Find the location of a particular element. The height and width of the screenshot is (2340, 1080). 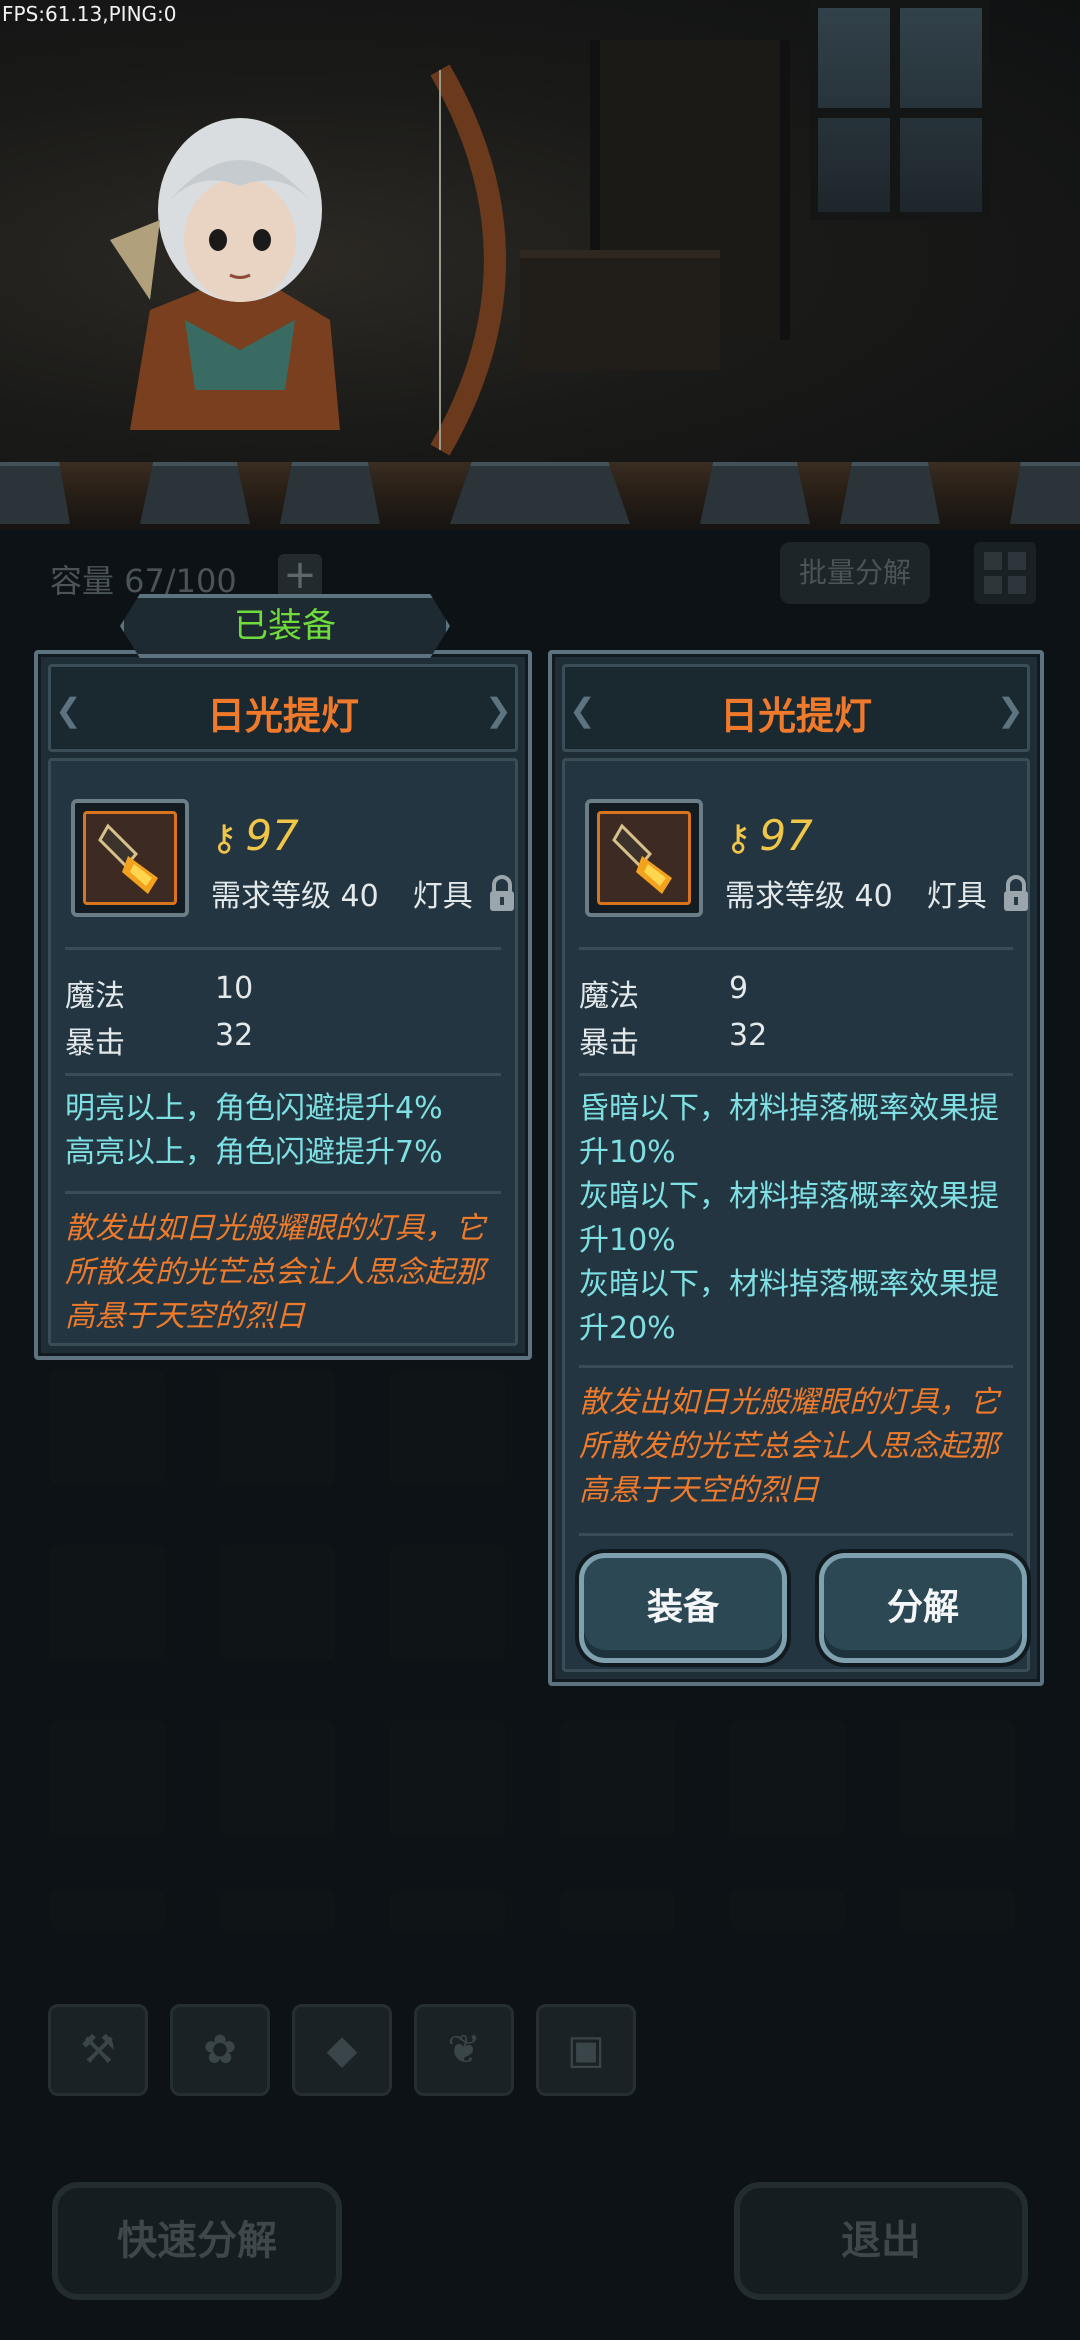

paw-icon: ✿ is located at coordinates (220, 2050).